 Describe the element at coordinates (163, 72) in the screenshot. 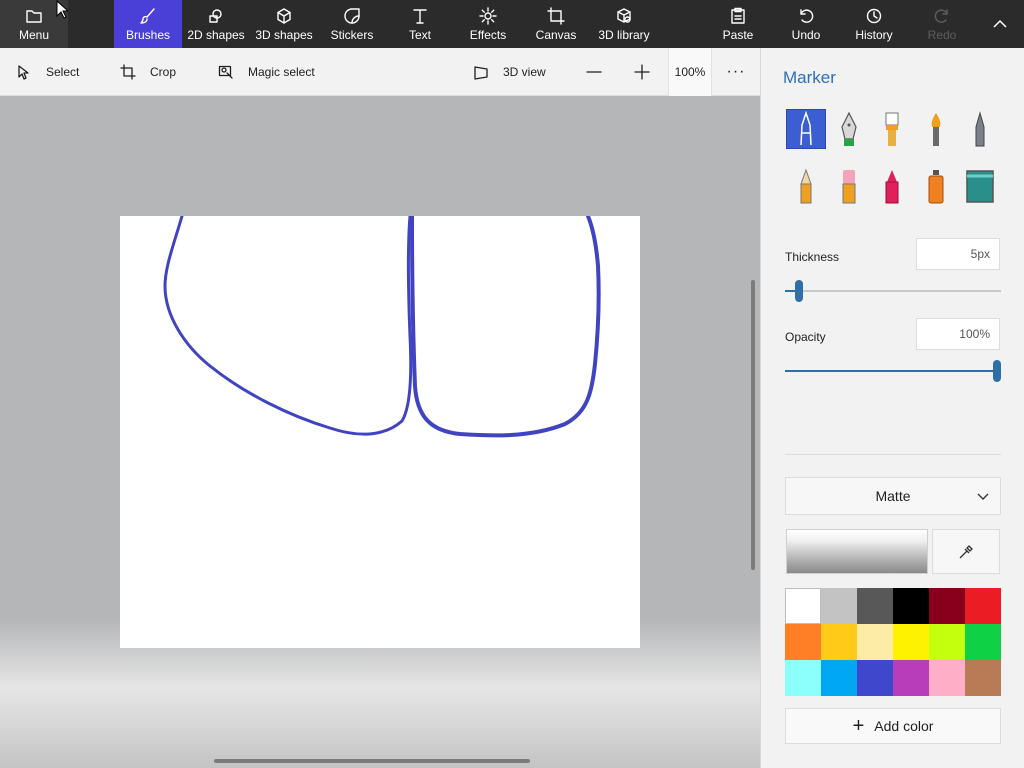

I see `crop-label: Crop` at that location.